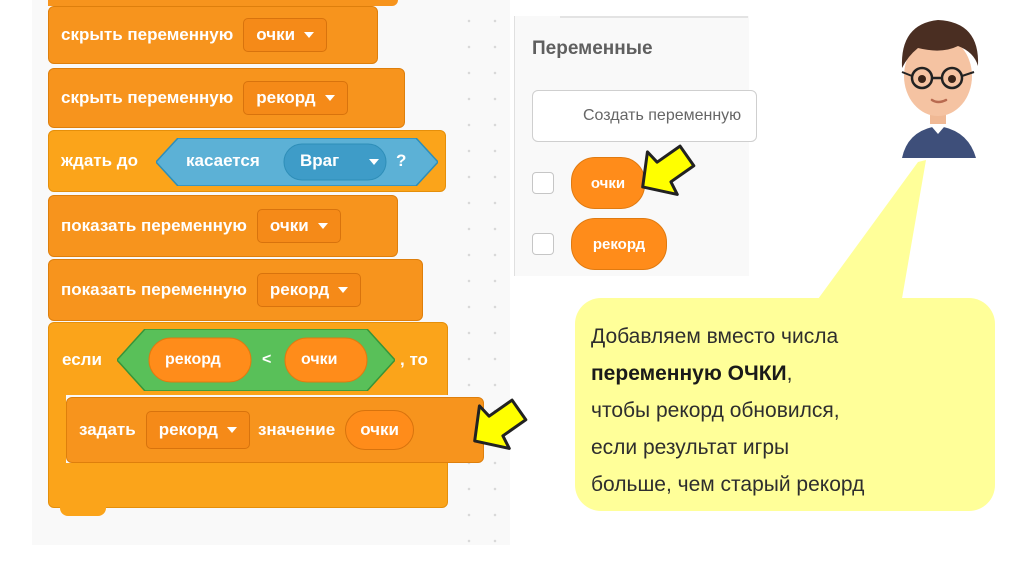 The image size is (1024, 574). I want to click on block-label: задать, so click(107, 429).